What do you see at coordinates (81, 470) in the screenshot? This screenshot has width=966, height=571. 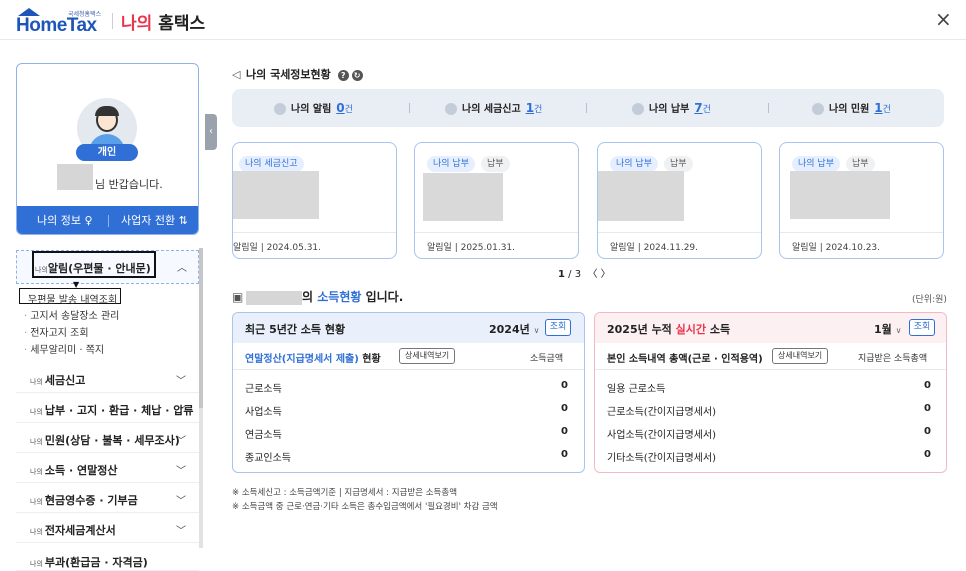 I see `menu-label: 소득 · 연말정산` at bounding box center [81, 470].